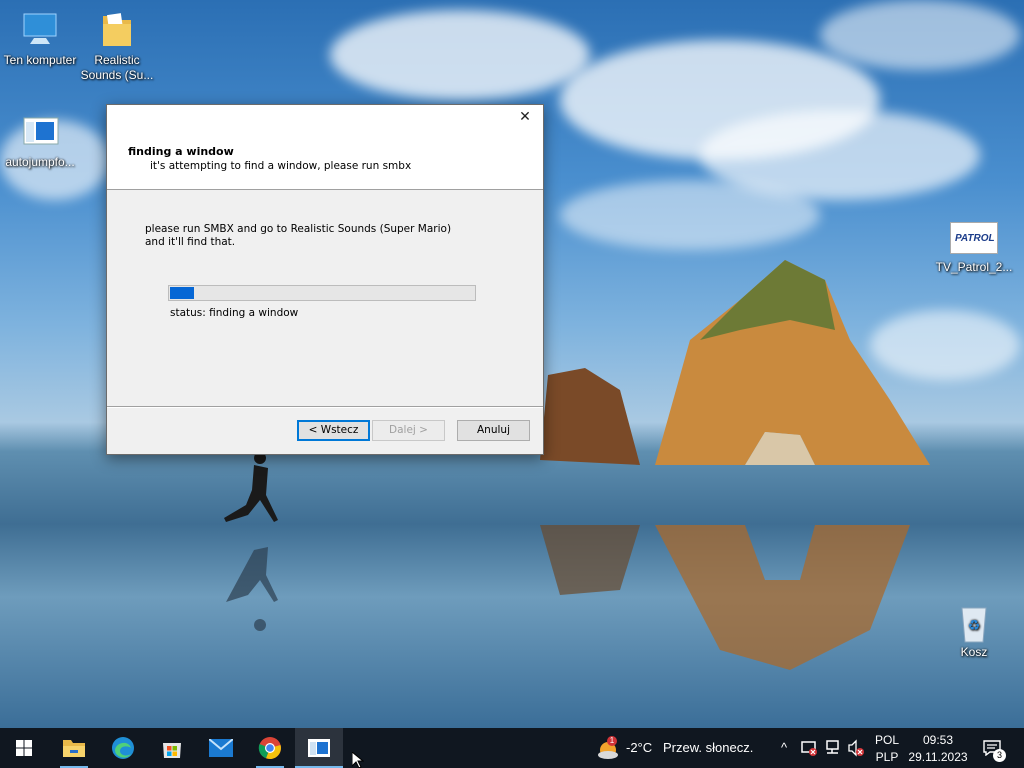 Image resolution: width=1024 pixels, height=768 pixels. What do you see at coordinates (325, 407) in the screenshot?
I see `divider` at bounding box center [325, 407].